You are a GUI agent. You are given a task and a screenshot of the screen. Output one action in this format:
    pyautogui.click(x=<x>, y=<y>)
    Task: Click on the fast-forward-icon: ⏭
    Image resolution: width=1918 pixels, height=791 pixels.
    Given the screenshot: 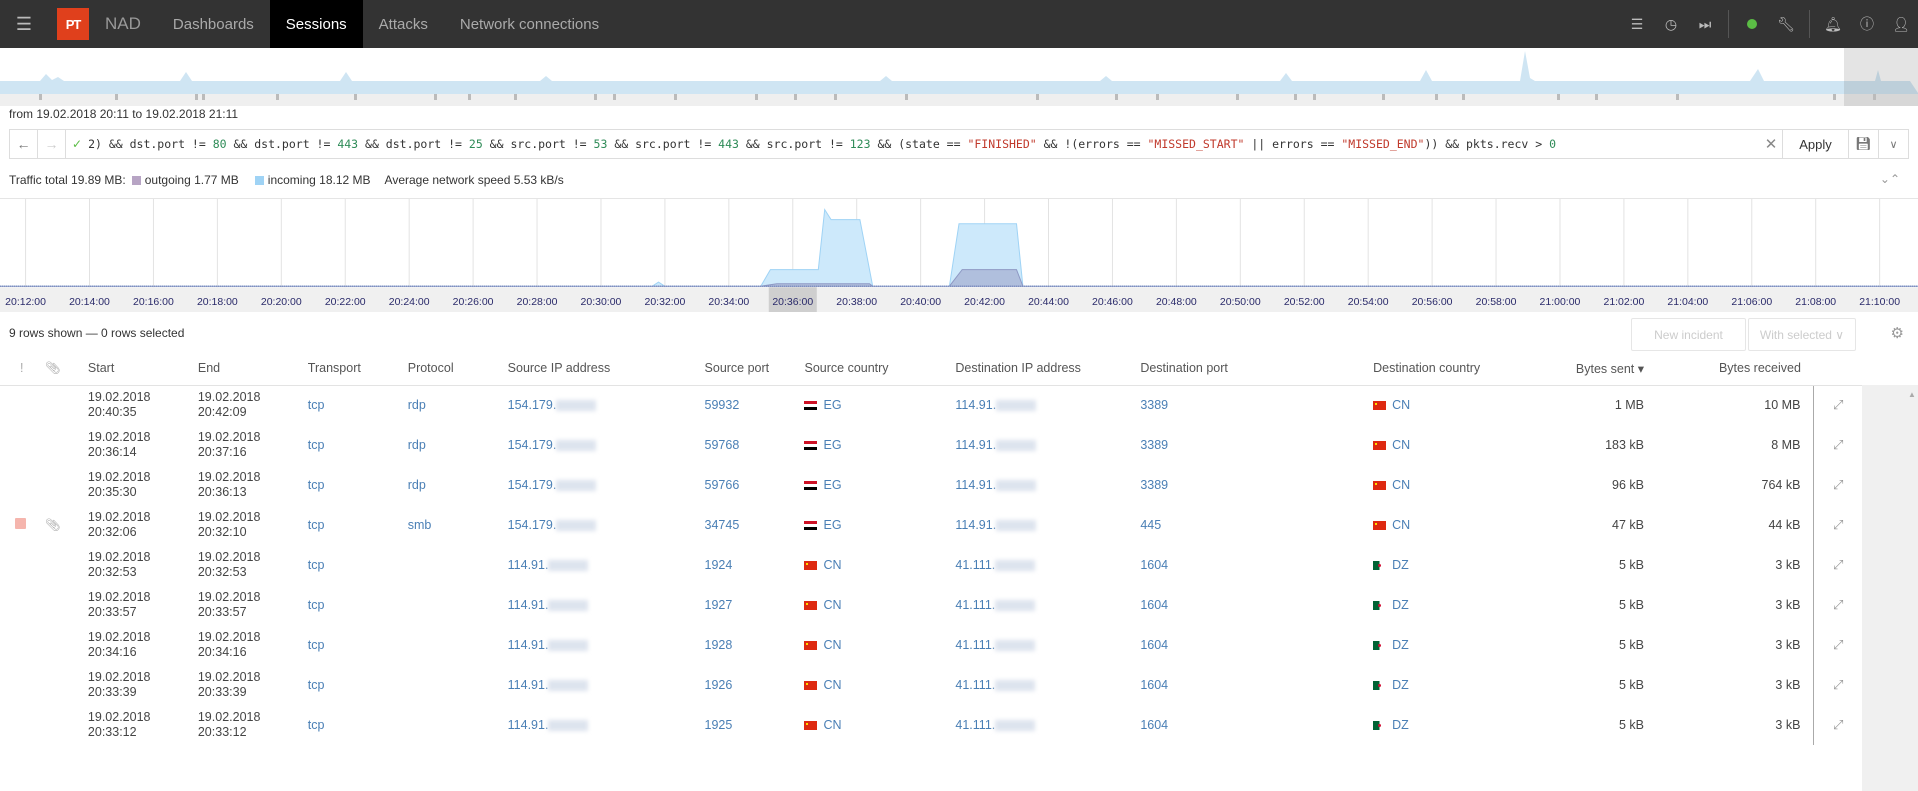 What is the action you would take?
    pyautogui.click(x=1705, y=24)
    